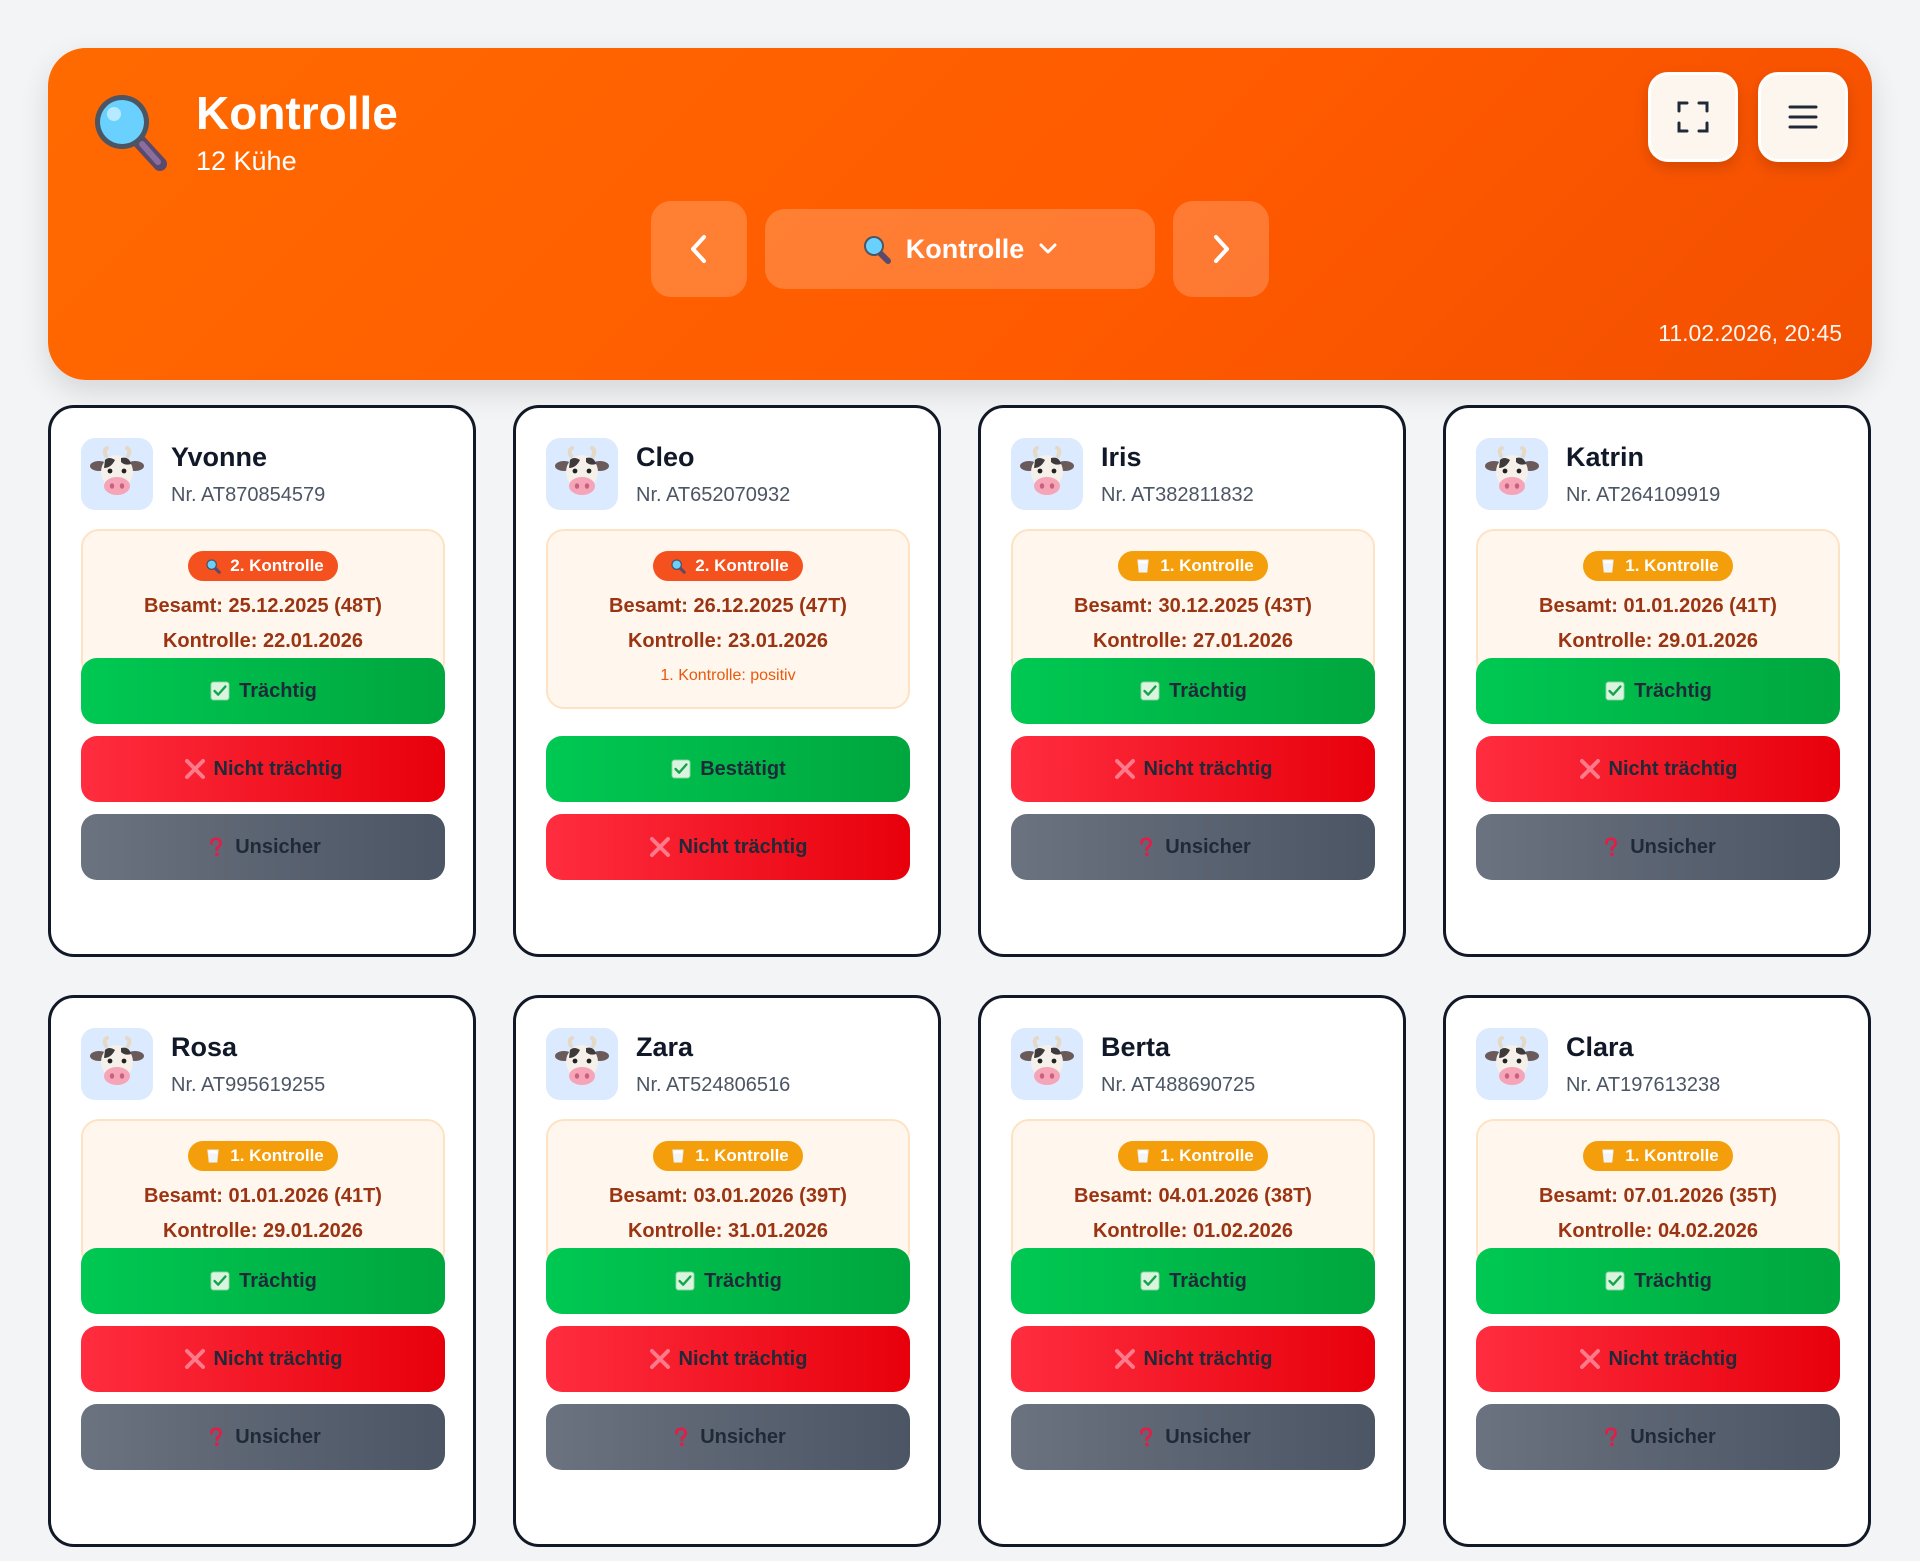 This screenshot has height=1561, width=1920. What do you see at coordinates (728, 641) in the screenshot?
I see `check-date: Kontrolle: 23.01.2026` at bounding box center [728, 641].